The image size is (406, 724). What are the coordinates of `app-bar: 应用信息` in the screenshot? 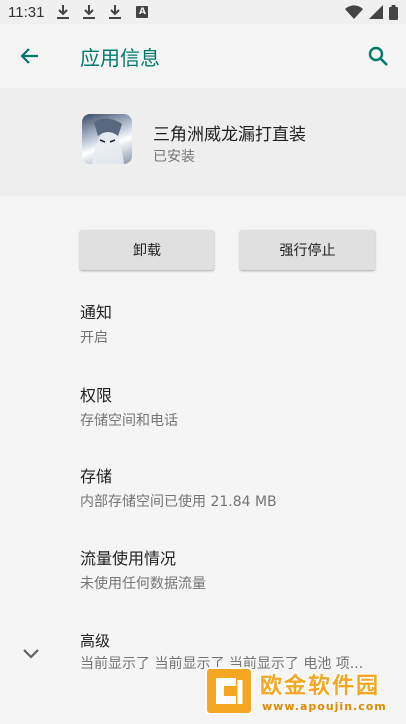 It's located at (203, 56).